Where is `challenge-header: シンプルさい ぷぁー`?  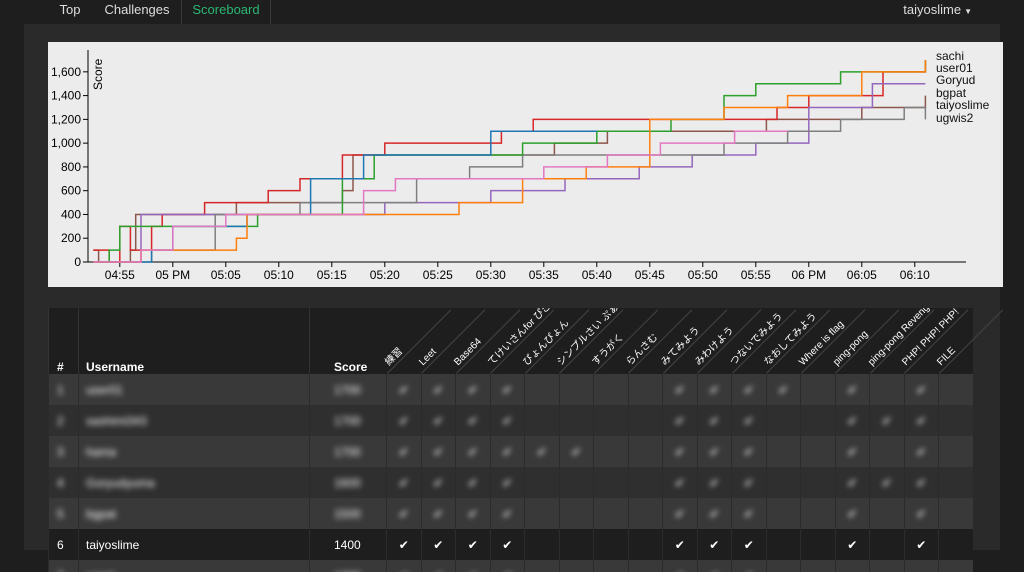 challenge-header: シンプルさい ぷぁー is located at coordinates (591, 341).